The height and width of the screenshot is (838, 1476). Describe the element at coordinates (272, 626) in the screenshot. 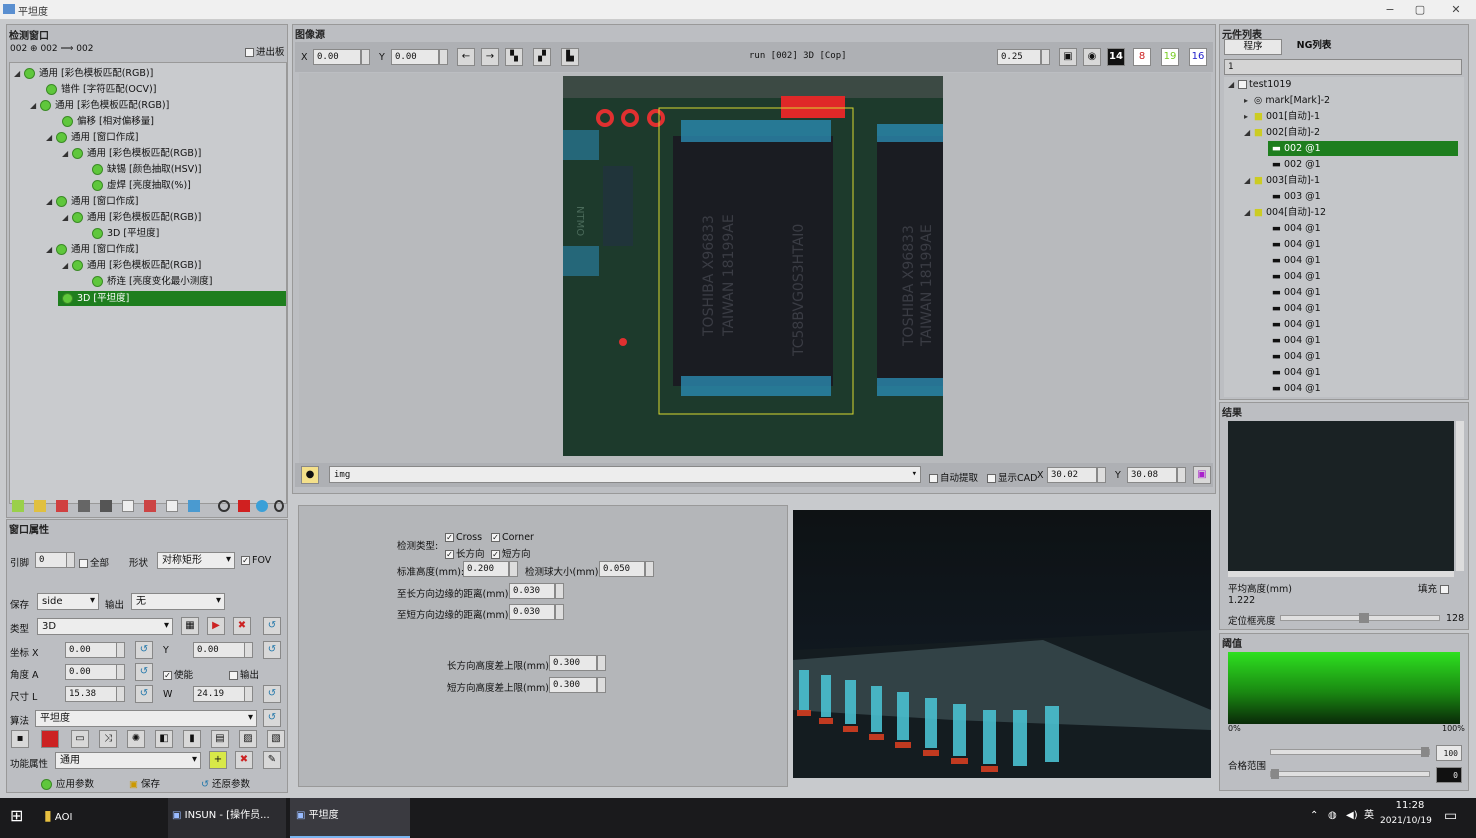

I see `link-icon: ↺` at that location.